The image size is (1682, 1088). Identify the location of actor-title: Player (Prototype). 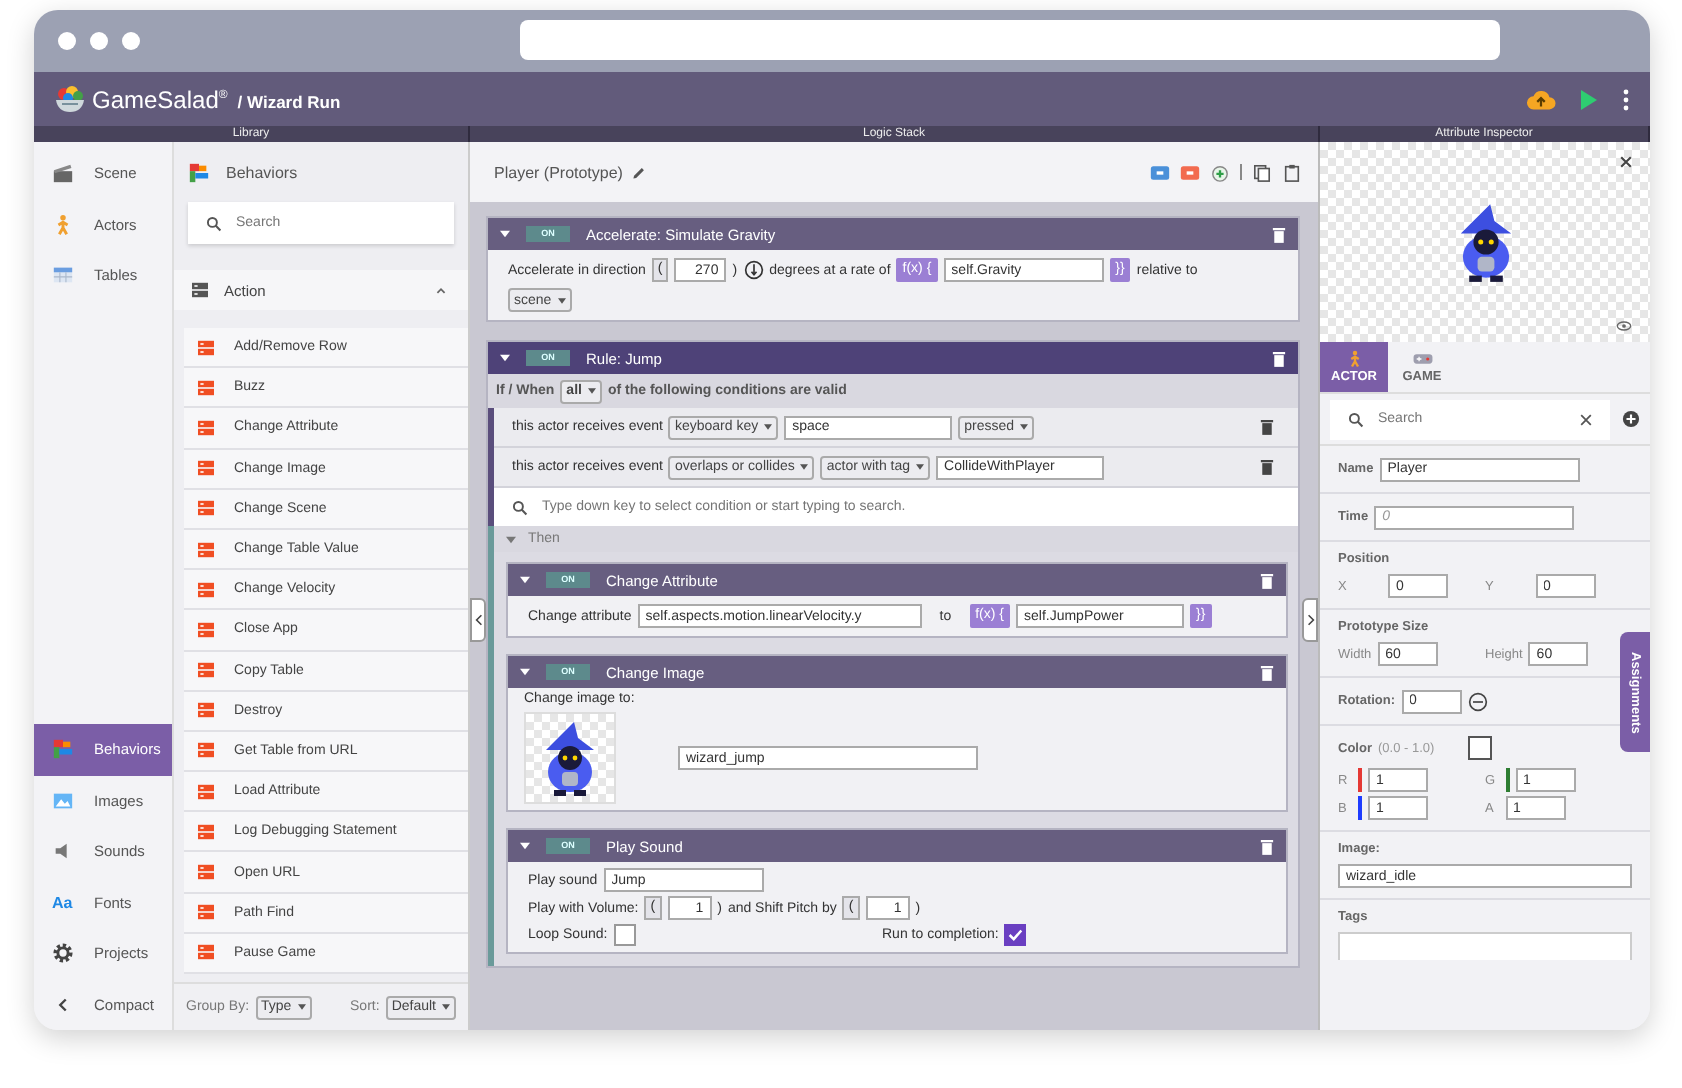
(558, 172).